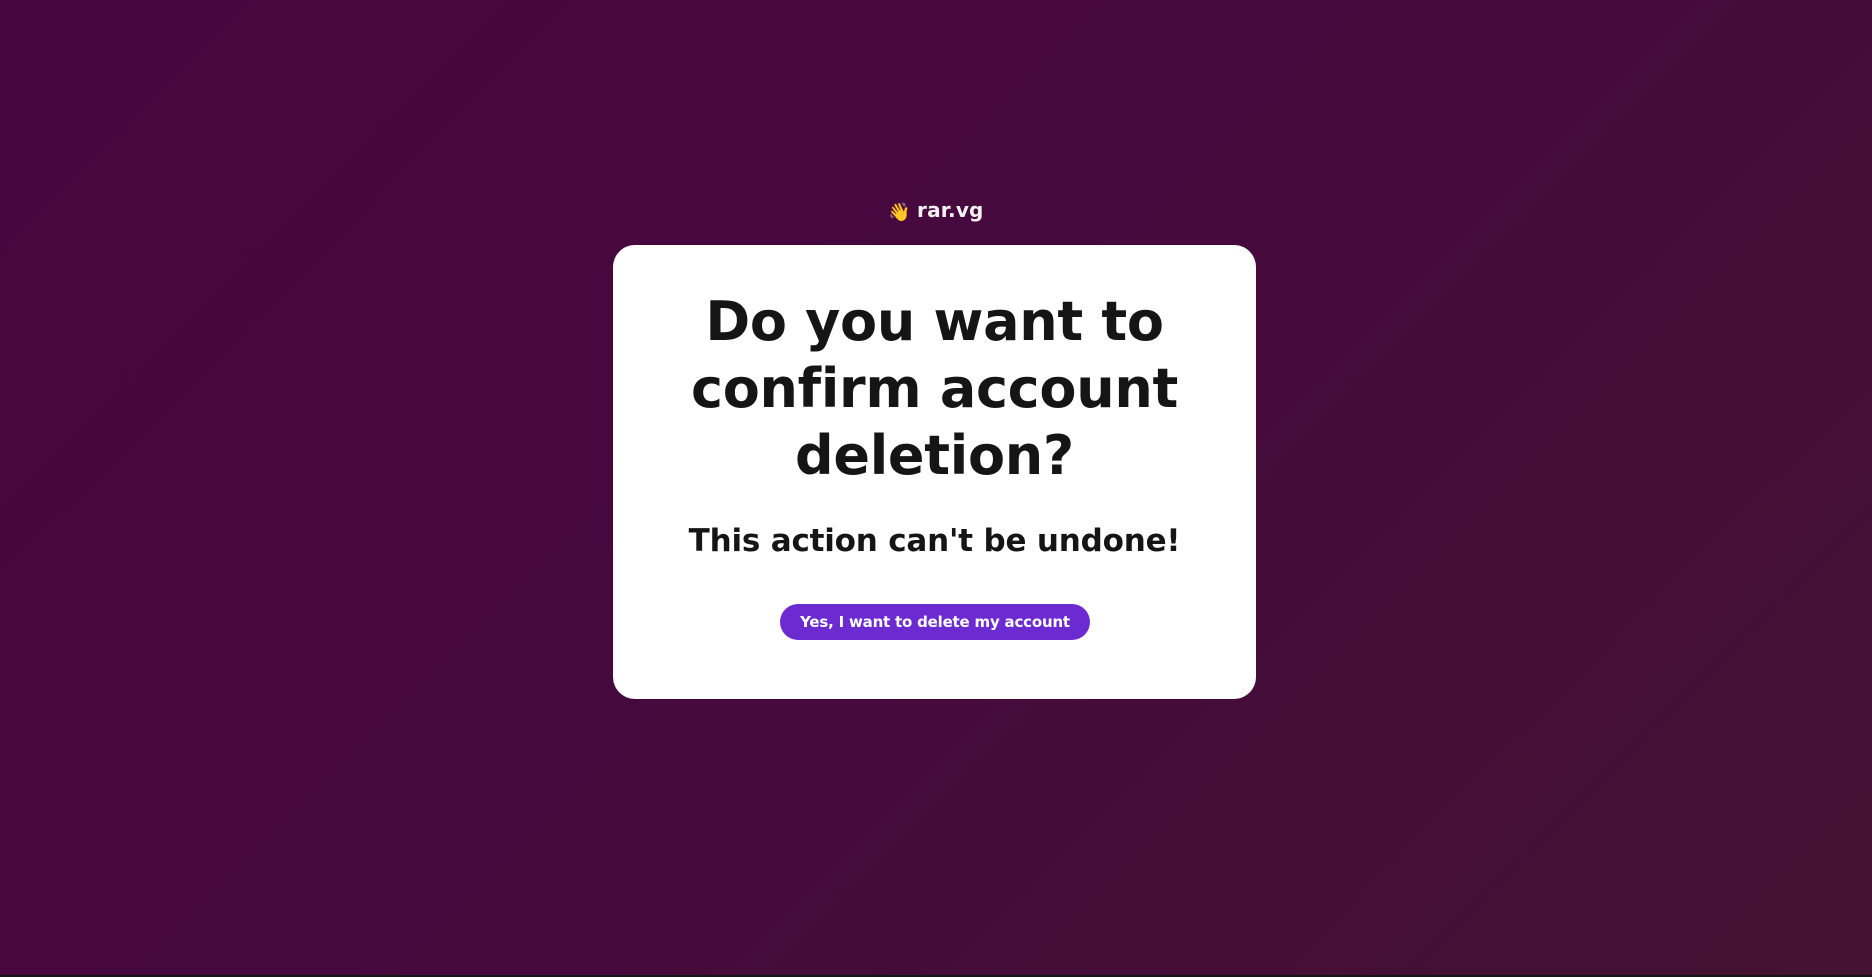 The image size is (1872, 977). I want to click on dialog-title: Do you want to confirm account deletion?, so click(934, 388).